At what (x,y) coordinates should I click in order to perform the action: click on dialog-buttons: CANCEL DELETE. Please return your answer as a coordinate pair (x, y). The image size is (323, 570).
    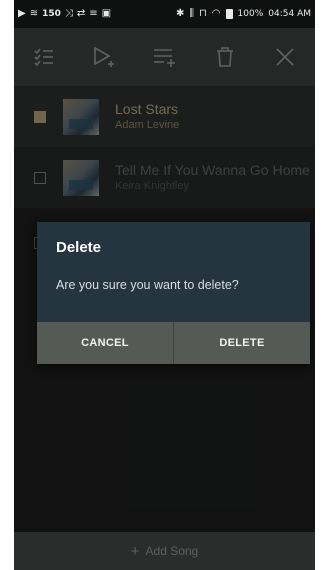
    Looking at the image, I should click on (173, 343).